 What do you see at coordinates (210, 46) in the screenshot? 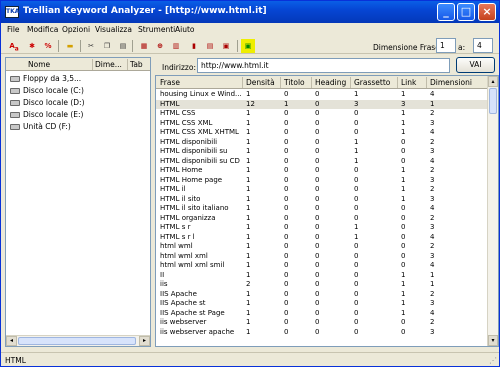
I see `export-icon: ▤` at bounding box center [210, 46].